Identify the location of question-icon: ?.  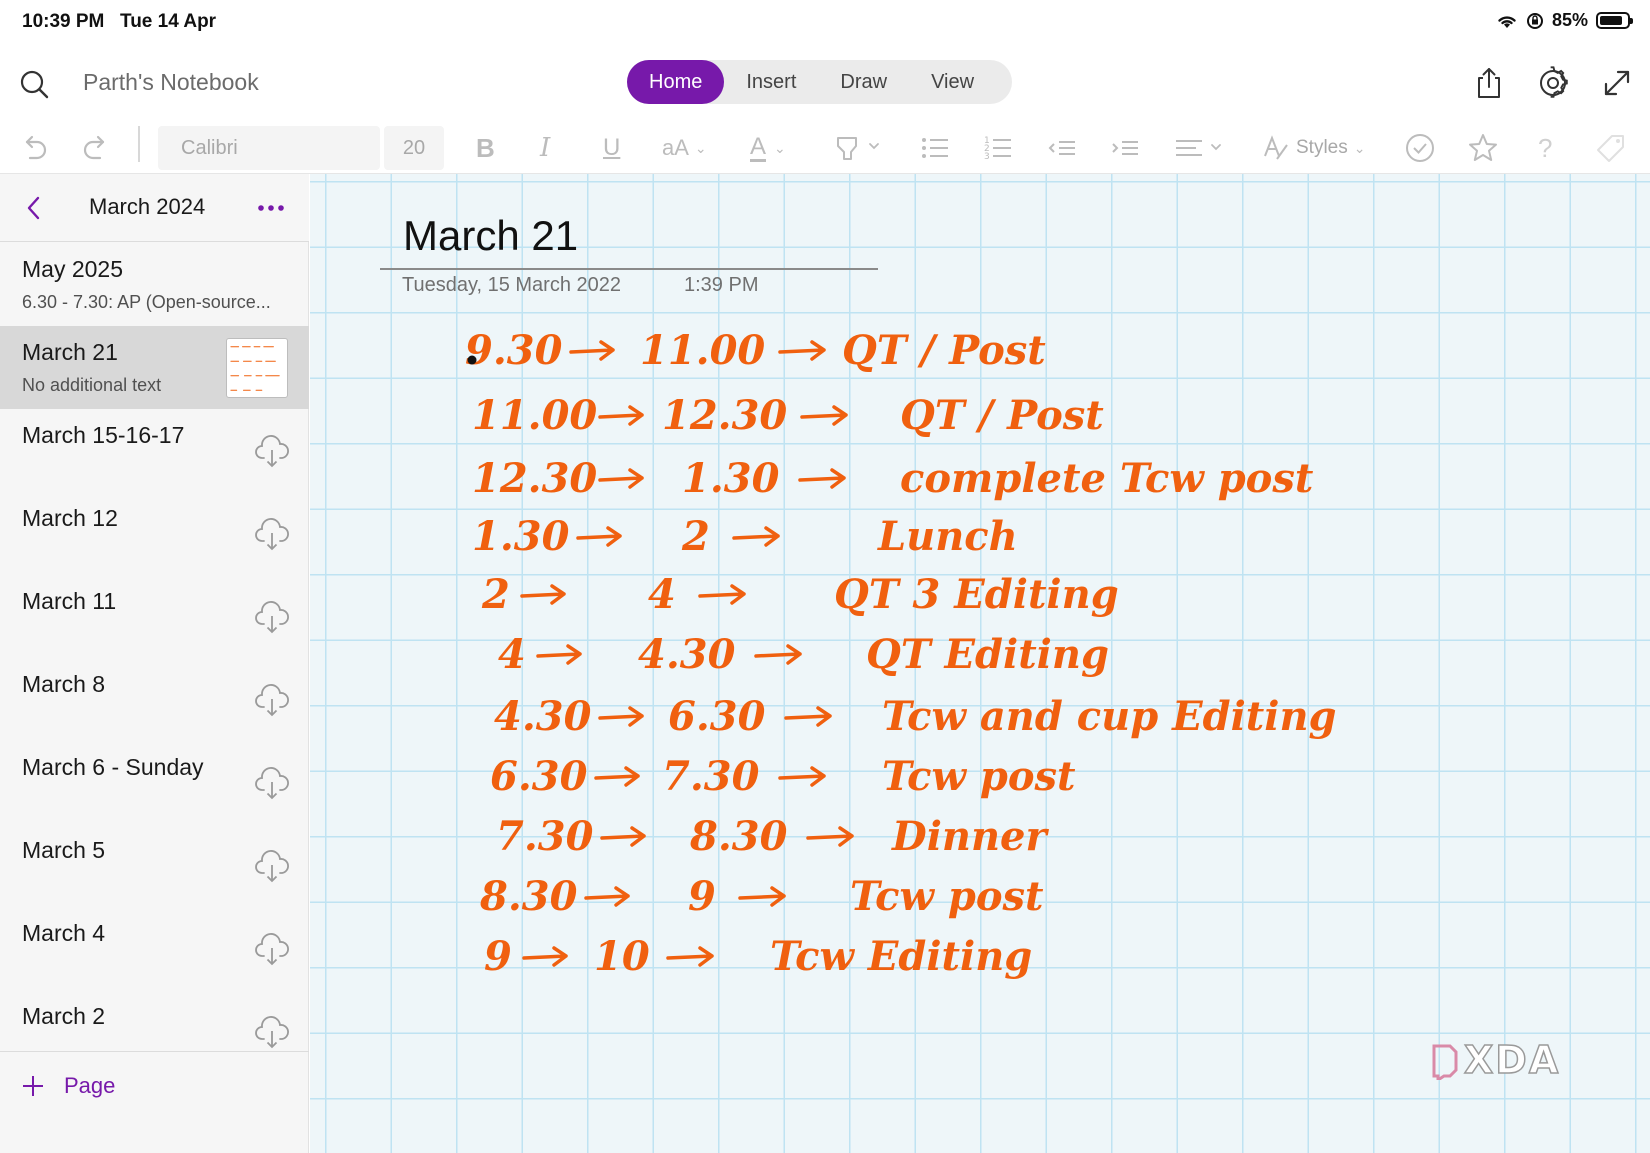
(1545, 148).